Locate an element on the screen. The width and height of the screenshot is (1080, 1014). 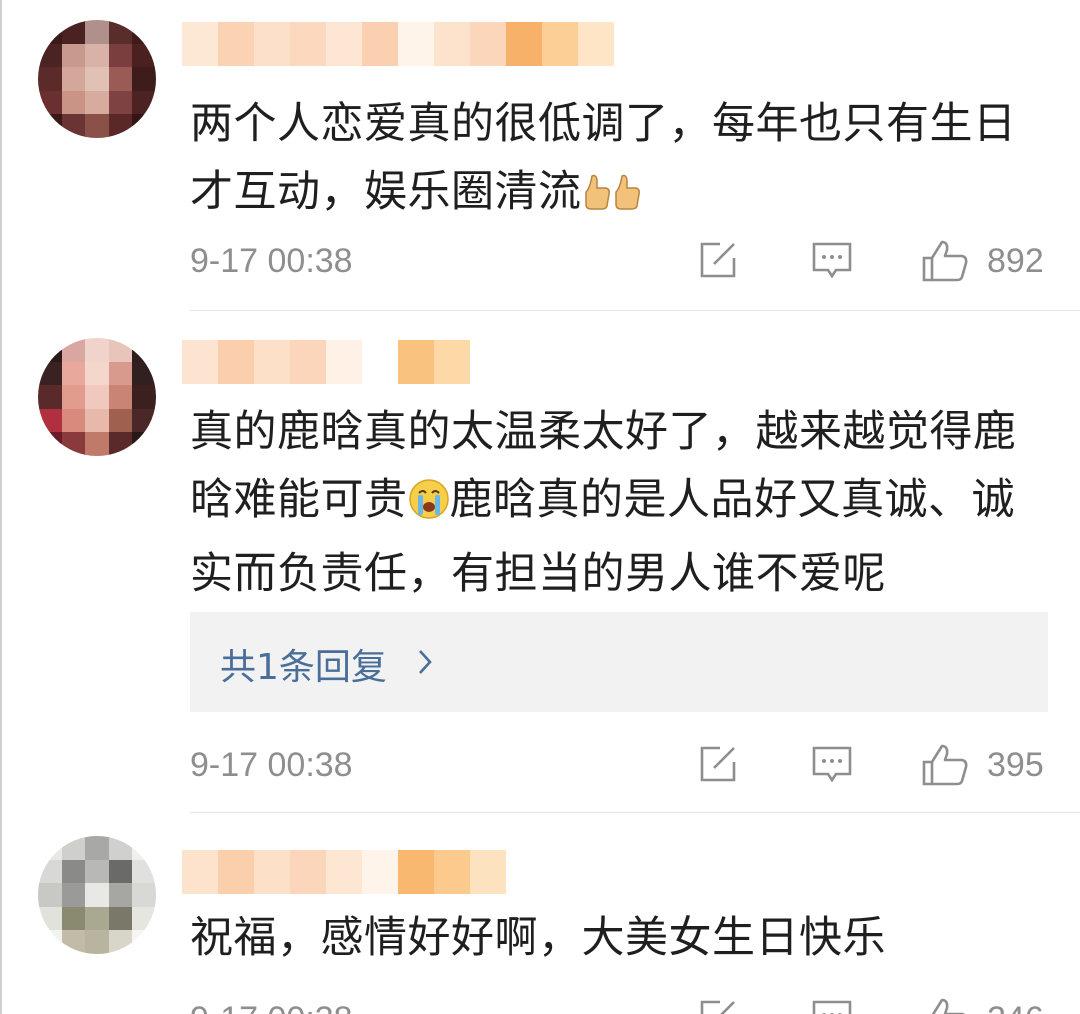
crying-face-emoji is located at coordinates (429, 506).